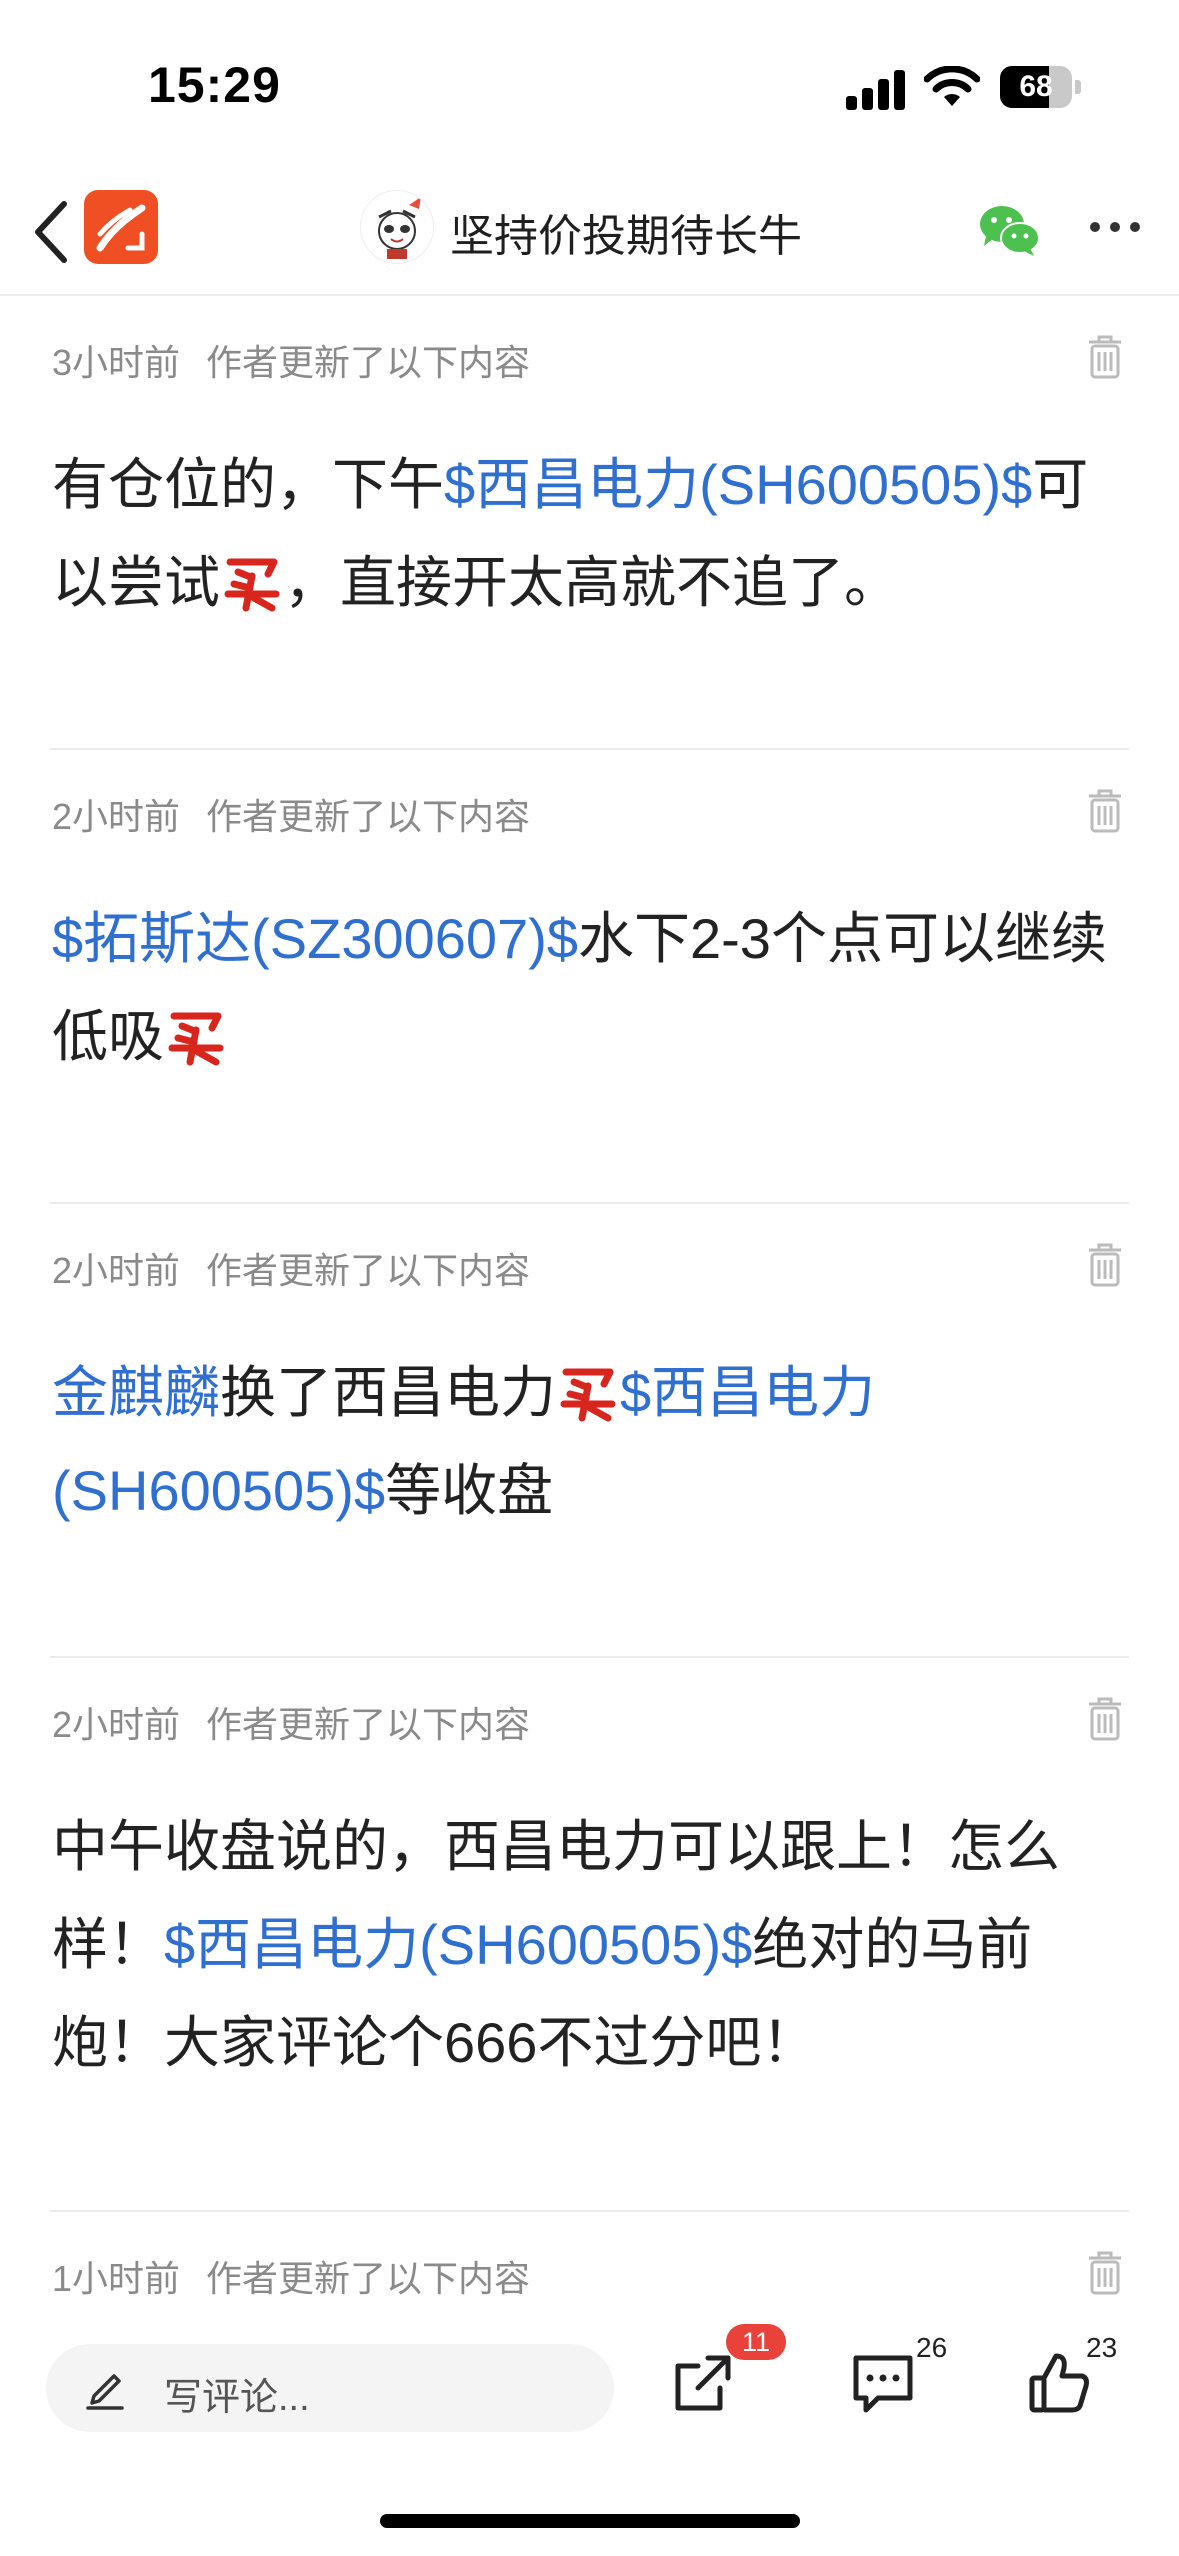 Image resolution: width=1179 pixels, height=2556 pixels. I want to click on post-text: 等收盘, so click(469, 1490).